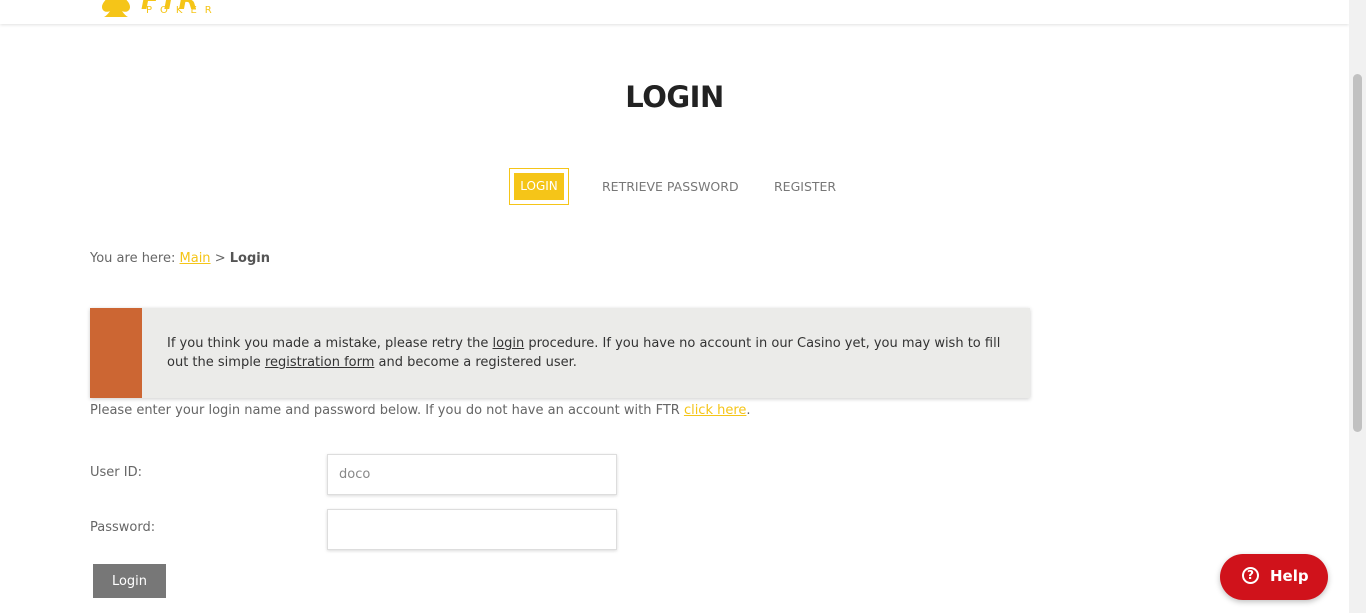  I want to click on tab-login: LOGIN, so click(539, 186).